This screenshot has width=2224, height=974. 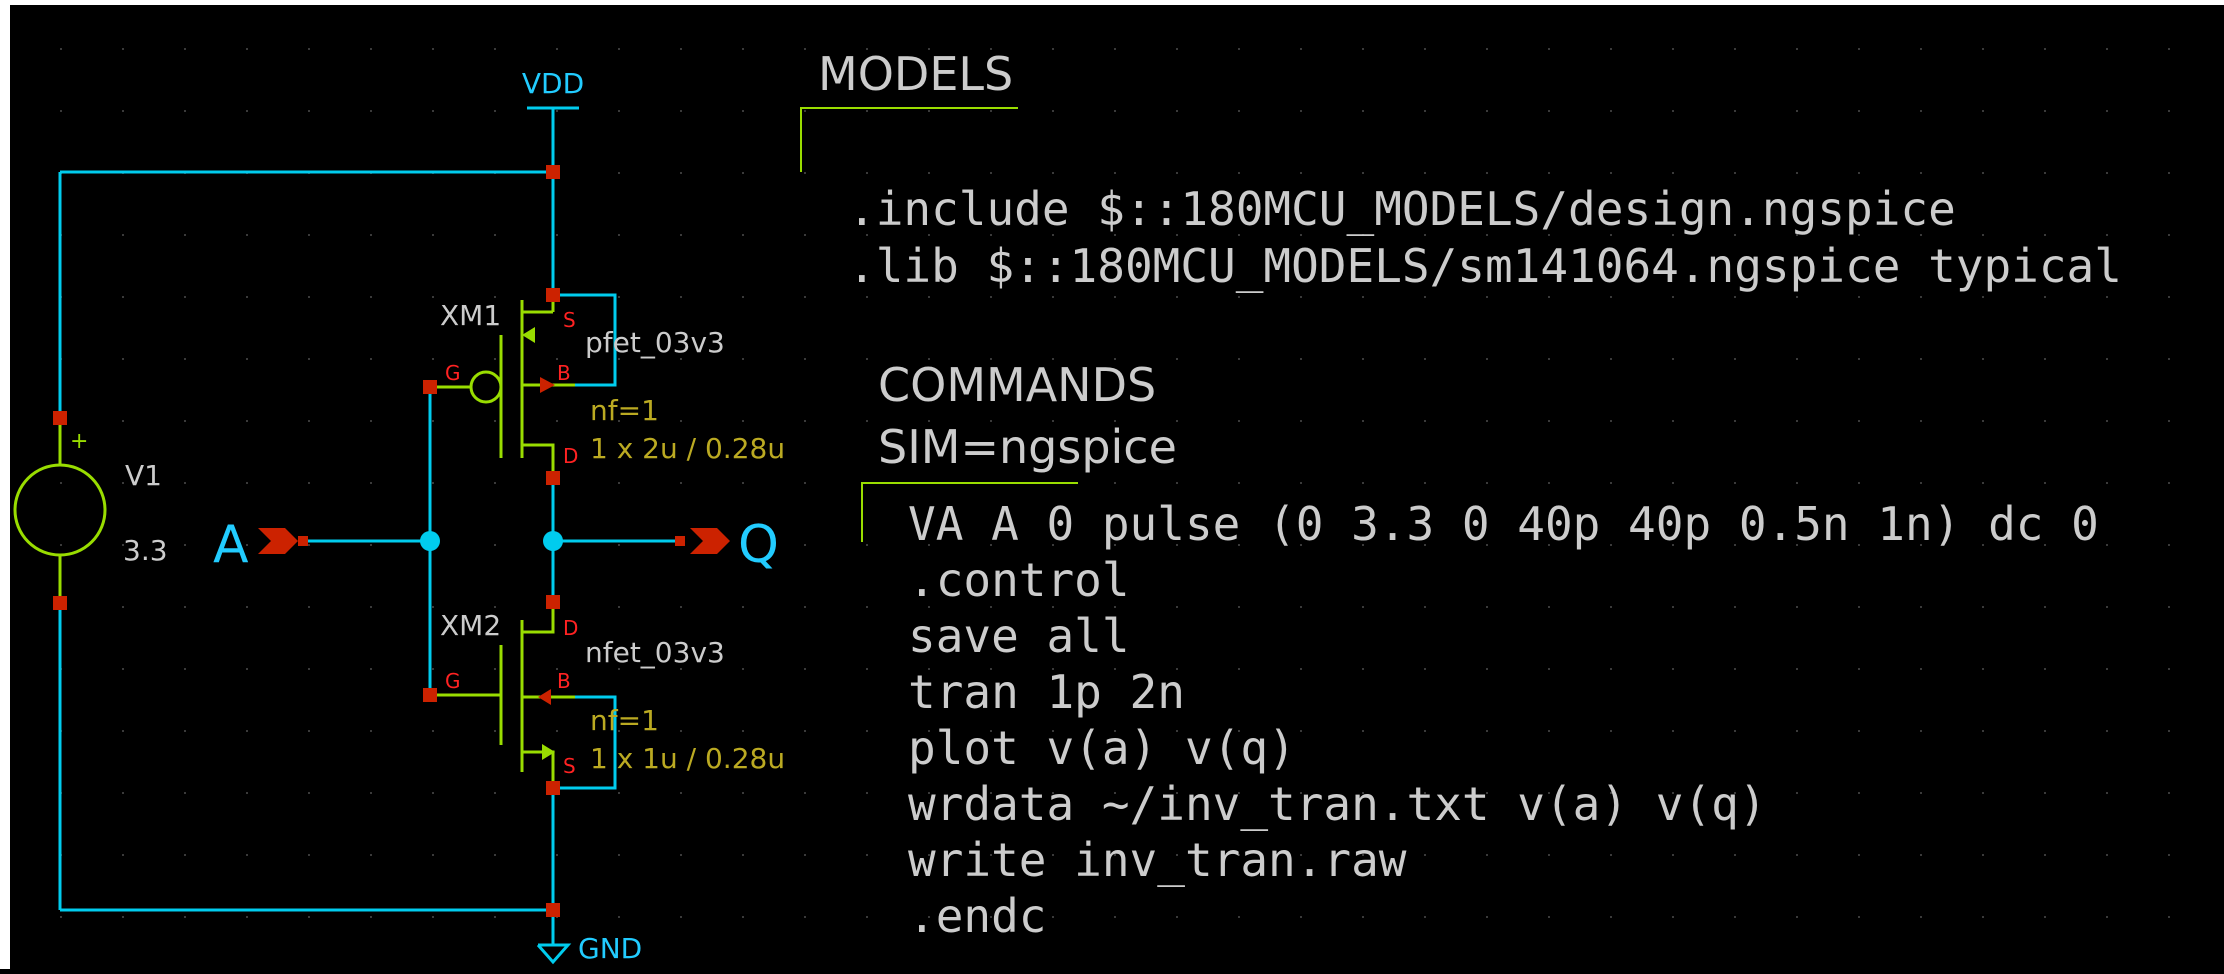 I want to click on output-port-q: Q, so click(x=758, y=545).